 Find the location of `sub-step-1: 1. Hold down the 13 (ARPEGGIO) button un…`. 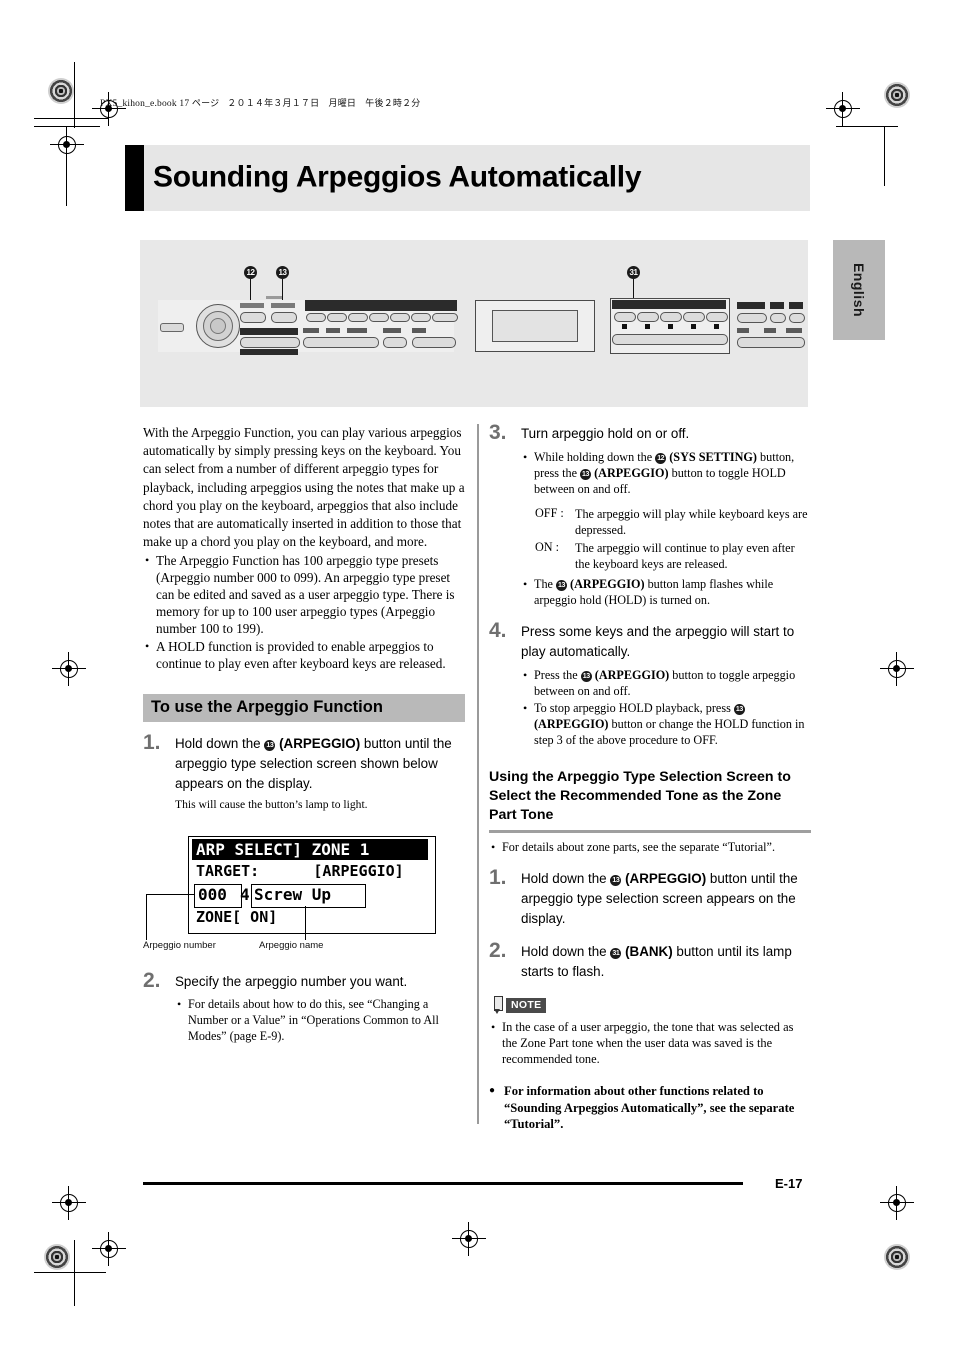

sub-step-1: 1. Hold down the 13 (ARPEGGIO) button un… is located at coordinates (650, 897).